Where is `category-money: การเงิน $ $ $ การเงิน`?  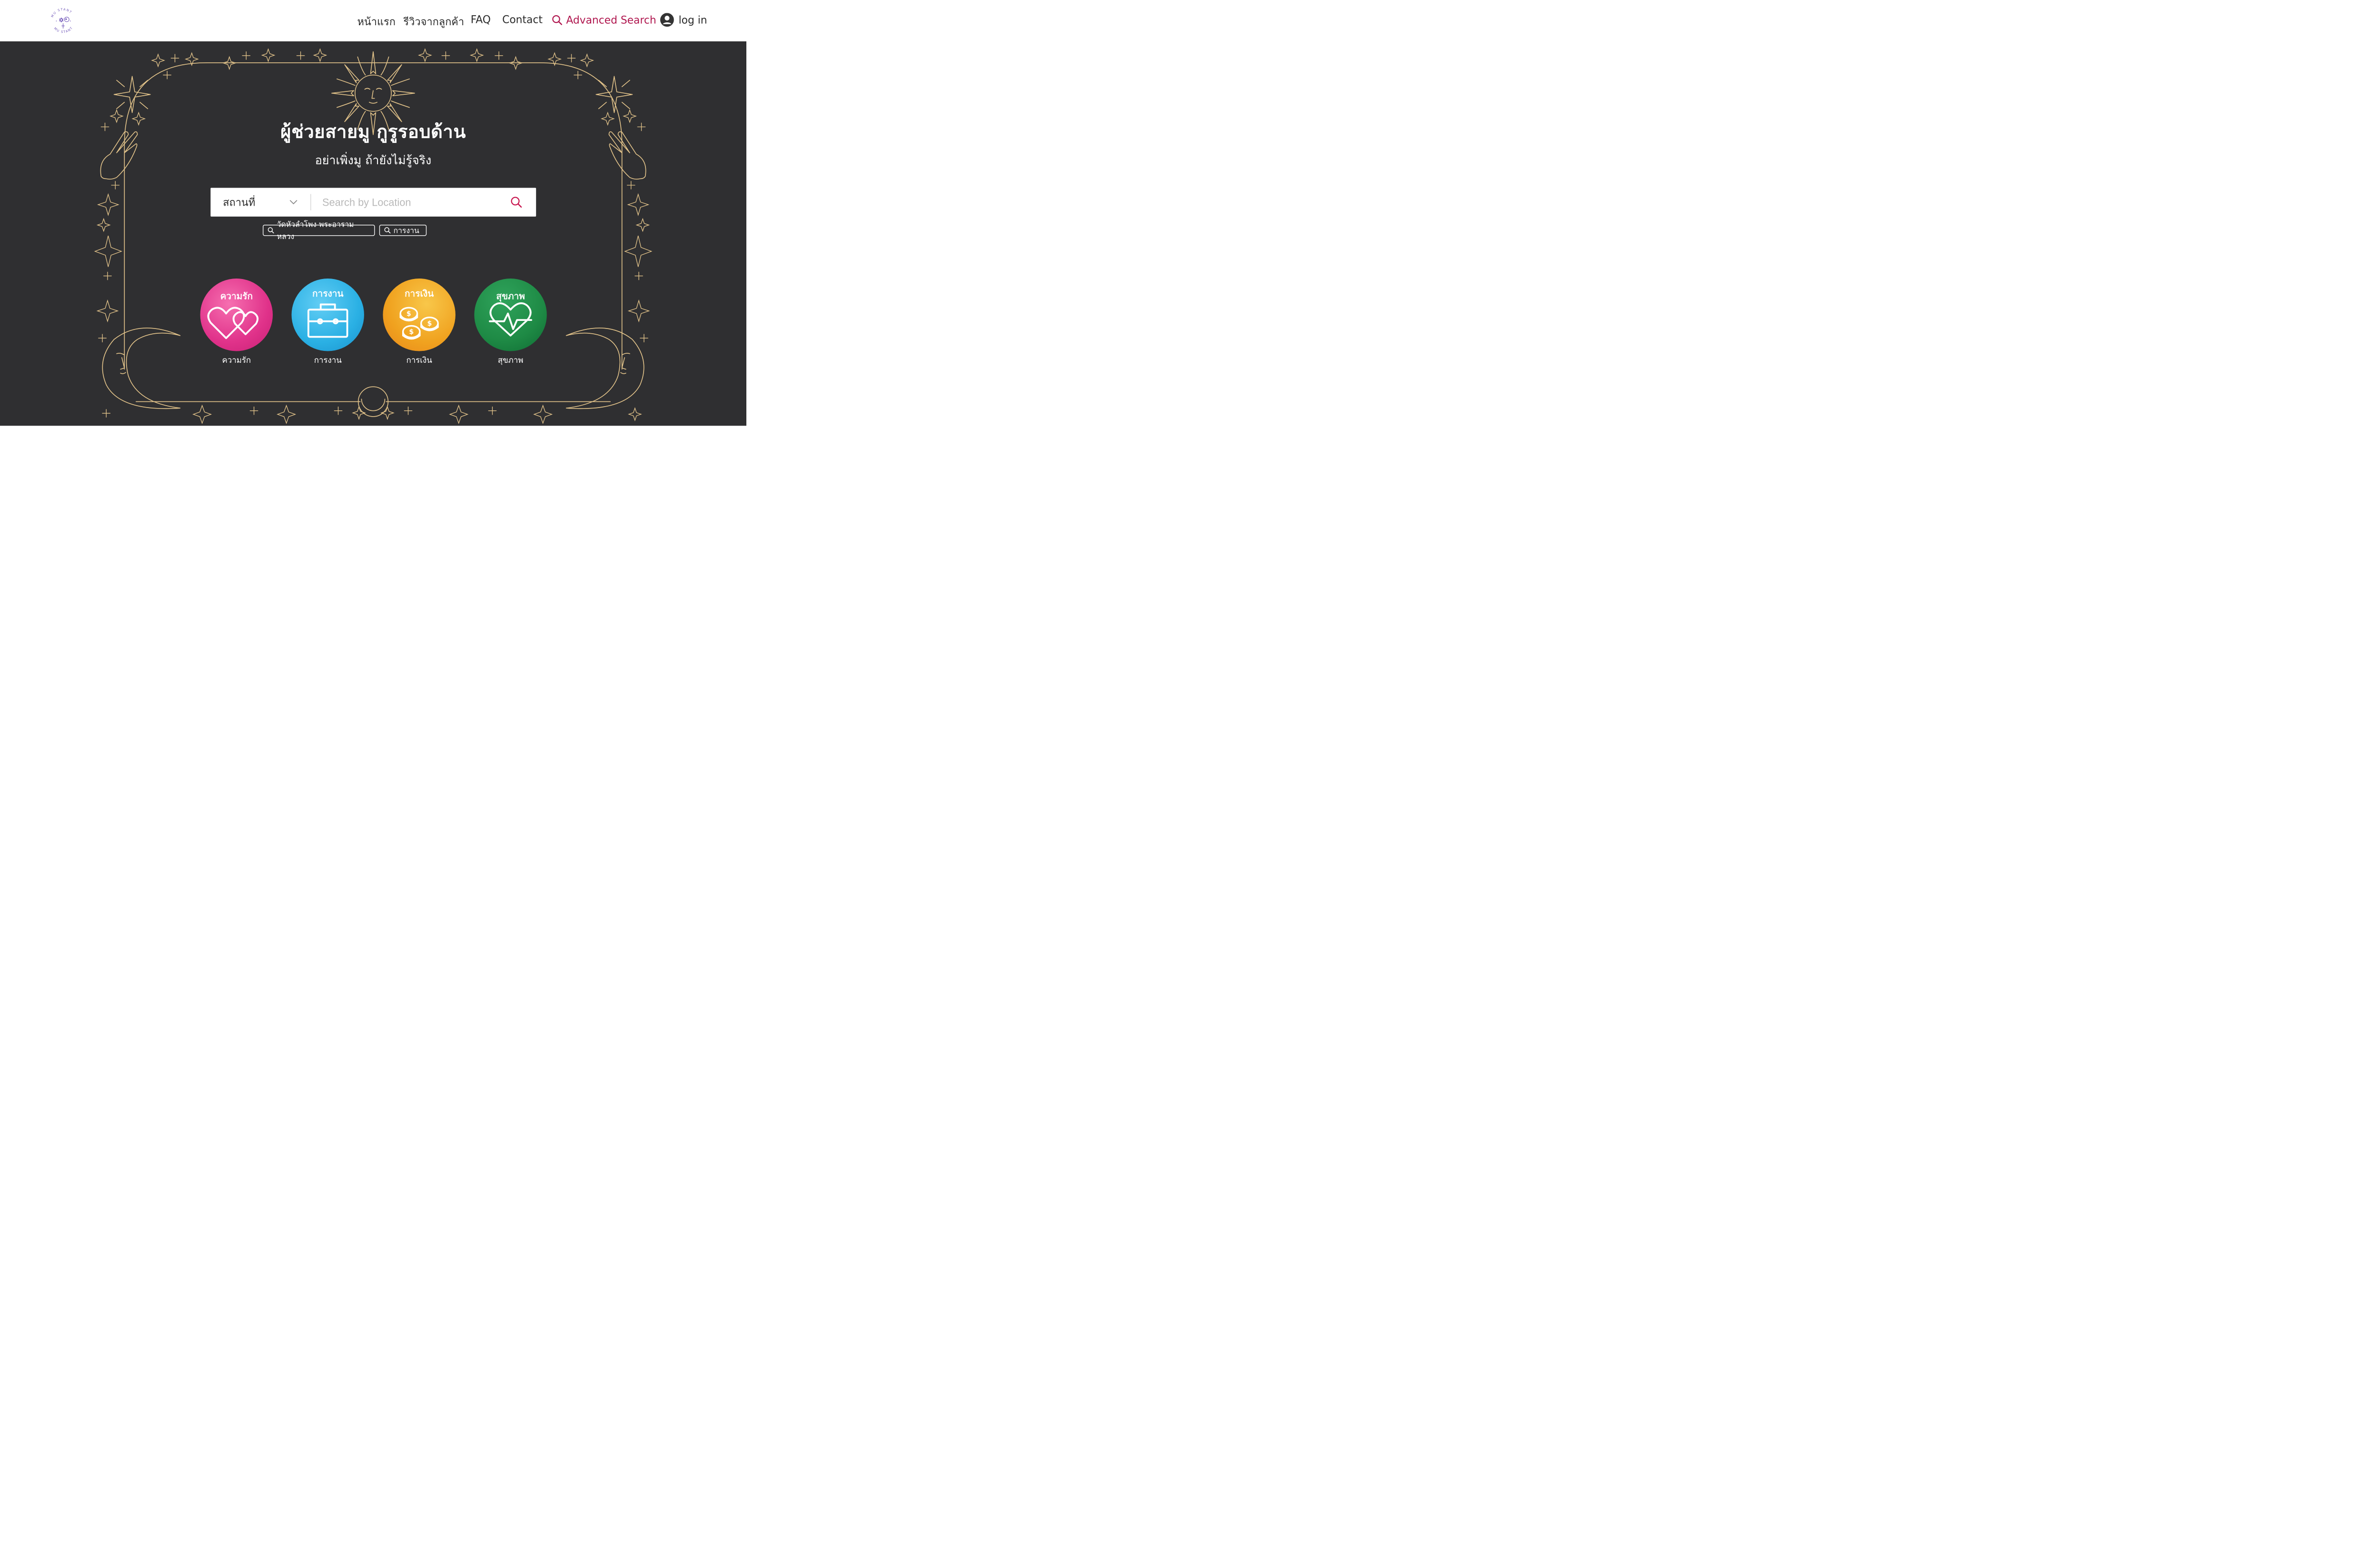 category-money: การเงิน $ $ $ การเงิน is located at coordinates (419, 323).